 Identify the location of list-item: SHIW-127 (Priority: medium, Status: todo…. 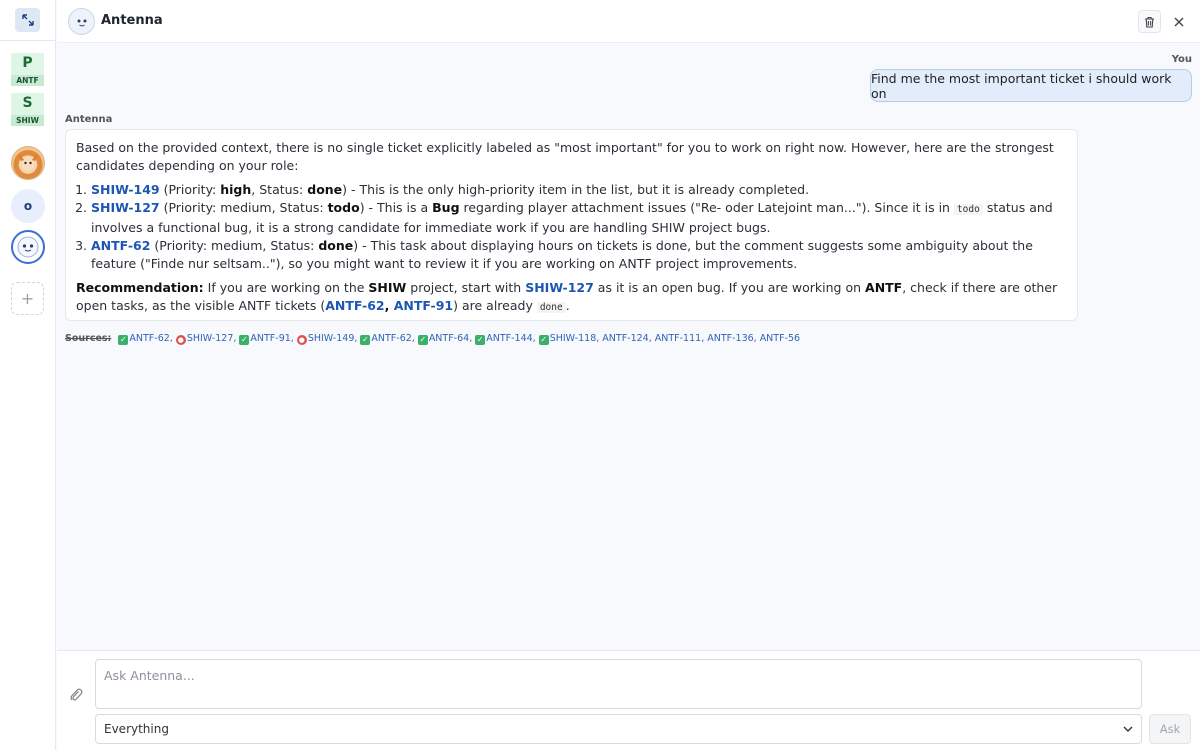
(579, 218).